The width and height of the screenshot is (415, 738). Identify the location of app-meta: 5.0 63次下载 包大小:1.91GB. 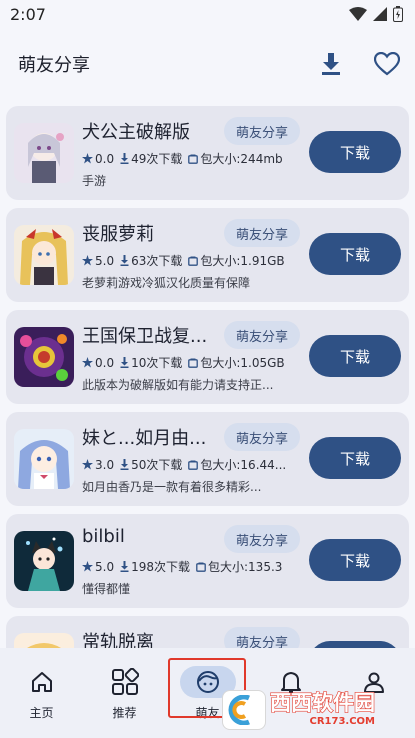
(191, 260).